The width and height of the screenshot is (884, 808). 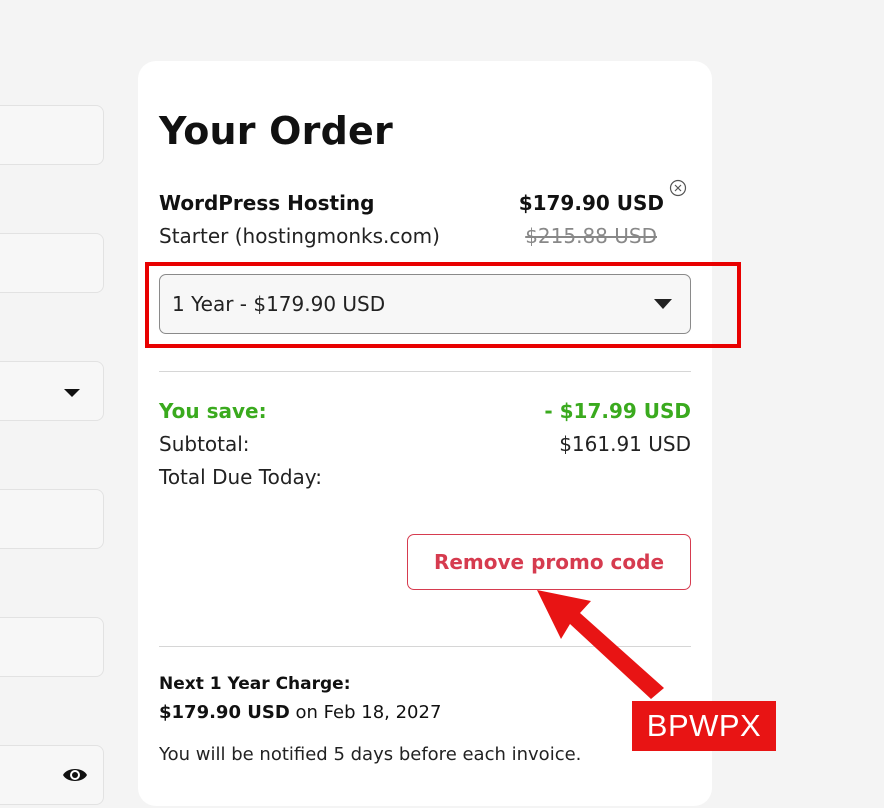 I want to click on annotation-label: BPWPX, so click(x=704, y=726).